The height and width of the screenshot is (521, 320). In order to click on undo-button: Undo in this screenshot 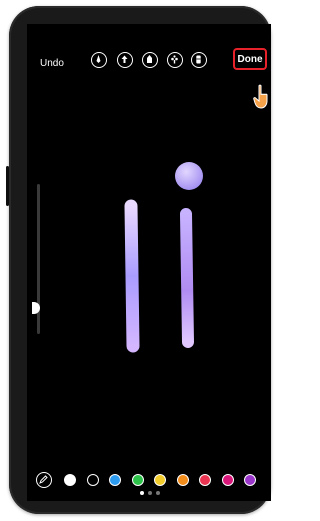, I will do `click(52, 63)`.